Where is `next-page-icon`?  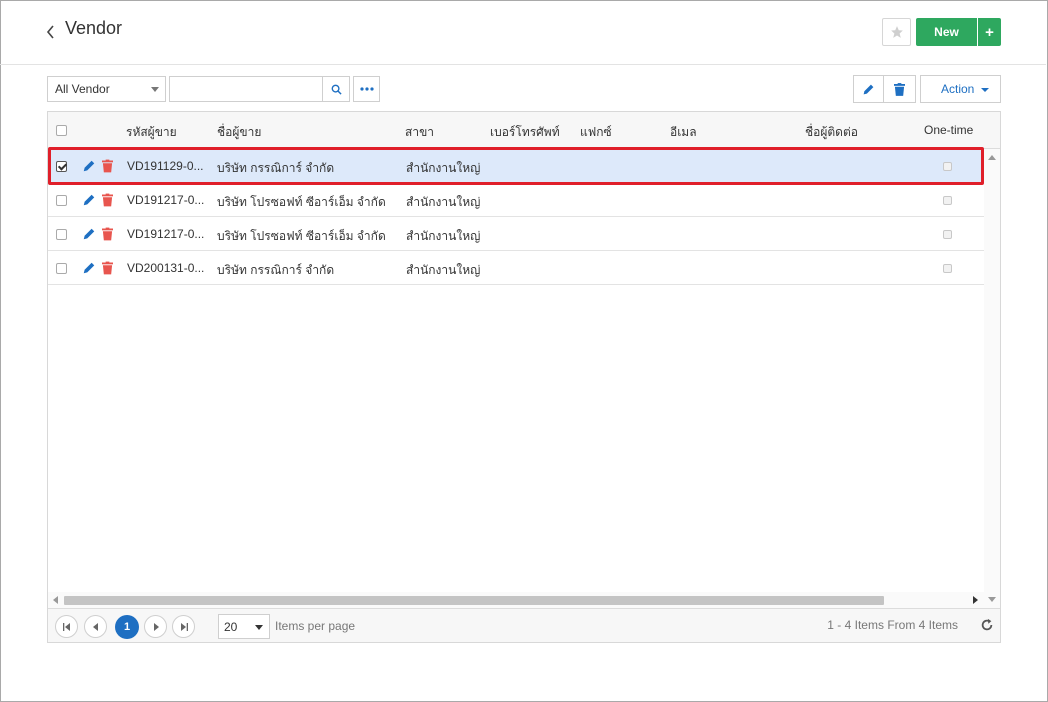
next-page-icon is located at coordinates (156, 626).